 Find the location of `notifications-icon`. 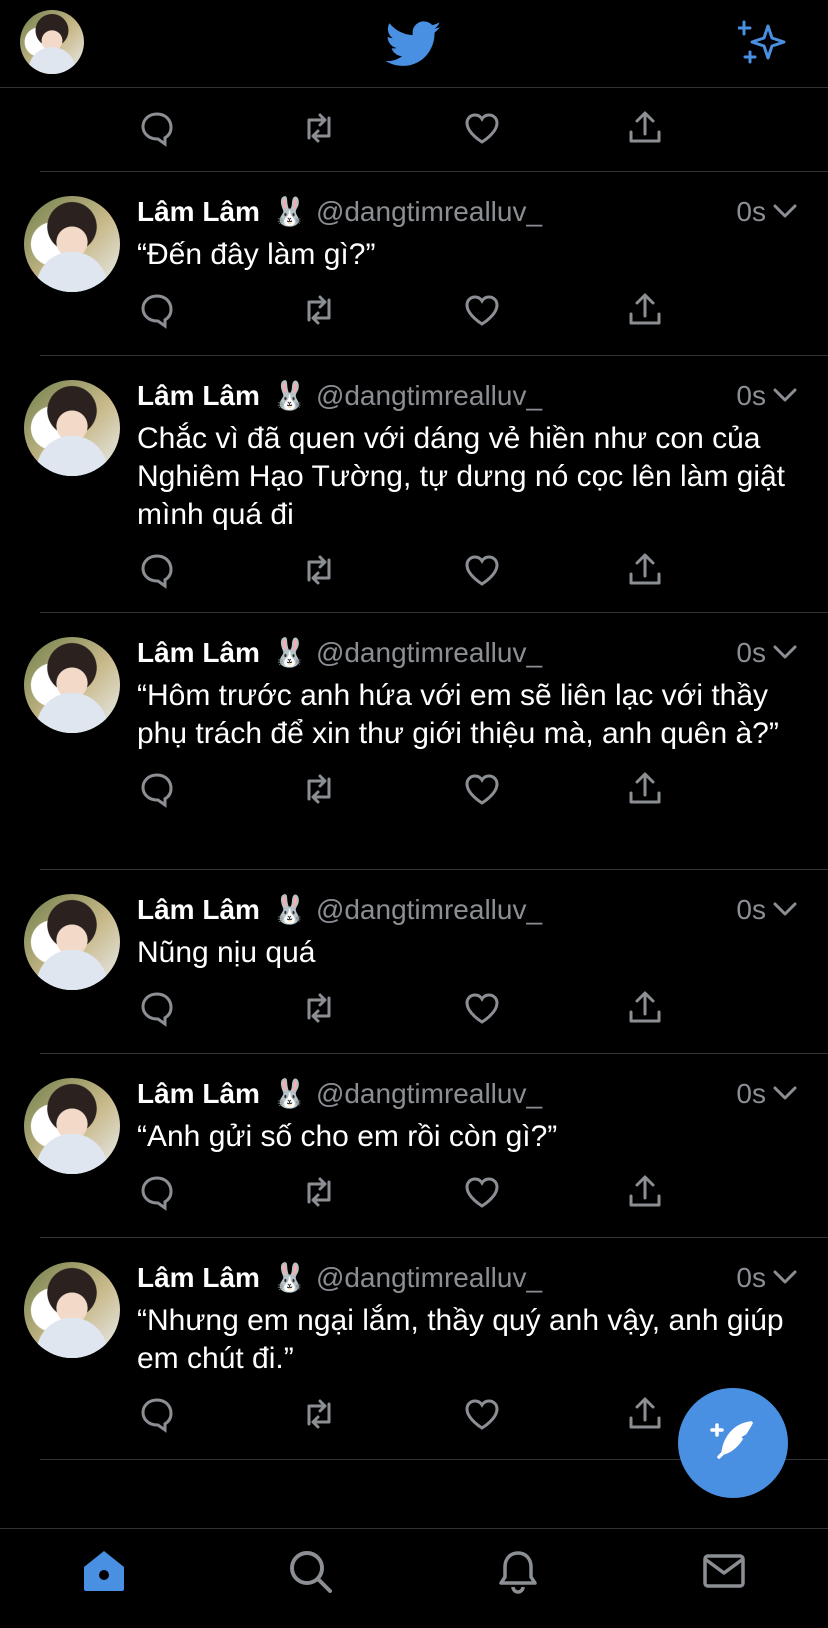

notifications-icon is located at coordinates (518, 1571).